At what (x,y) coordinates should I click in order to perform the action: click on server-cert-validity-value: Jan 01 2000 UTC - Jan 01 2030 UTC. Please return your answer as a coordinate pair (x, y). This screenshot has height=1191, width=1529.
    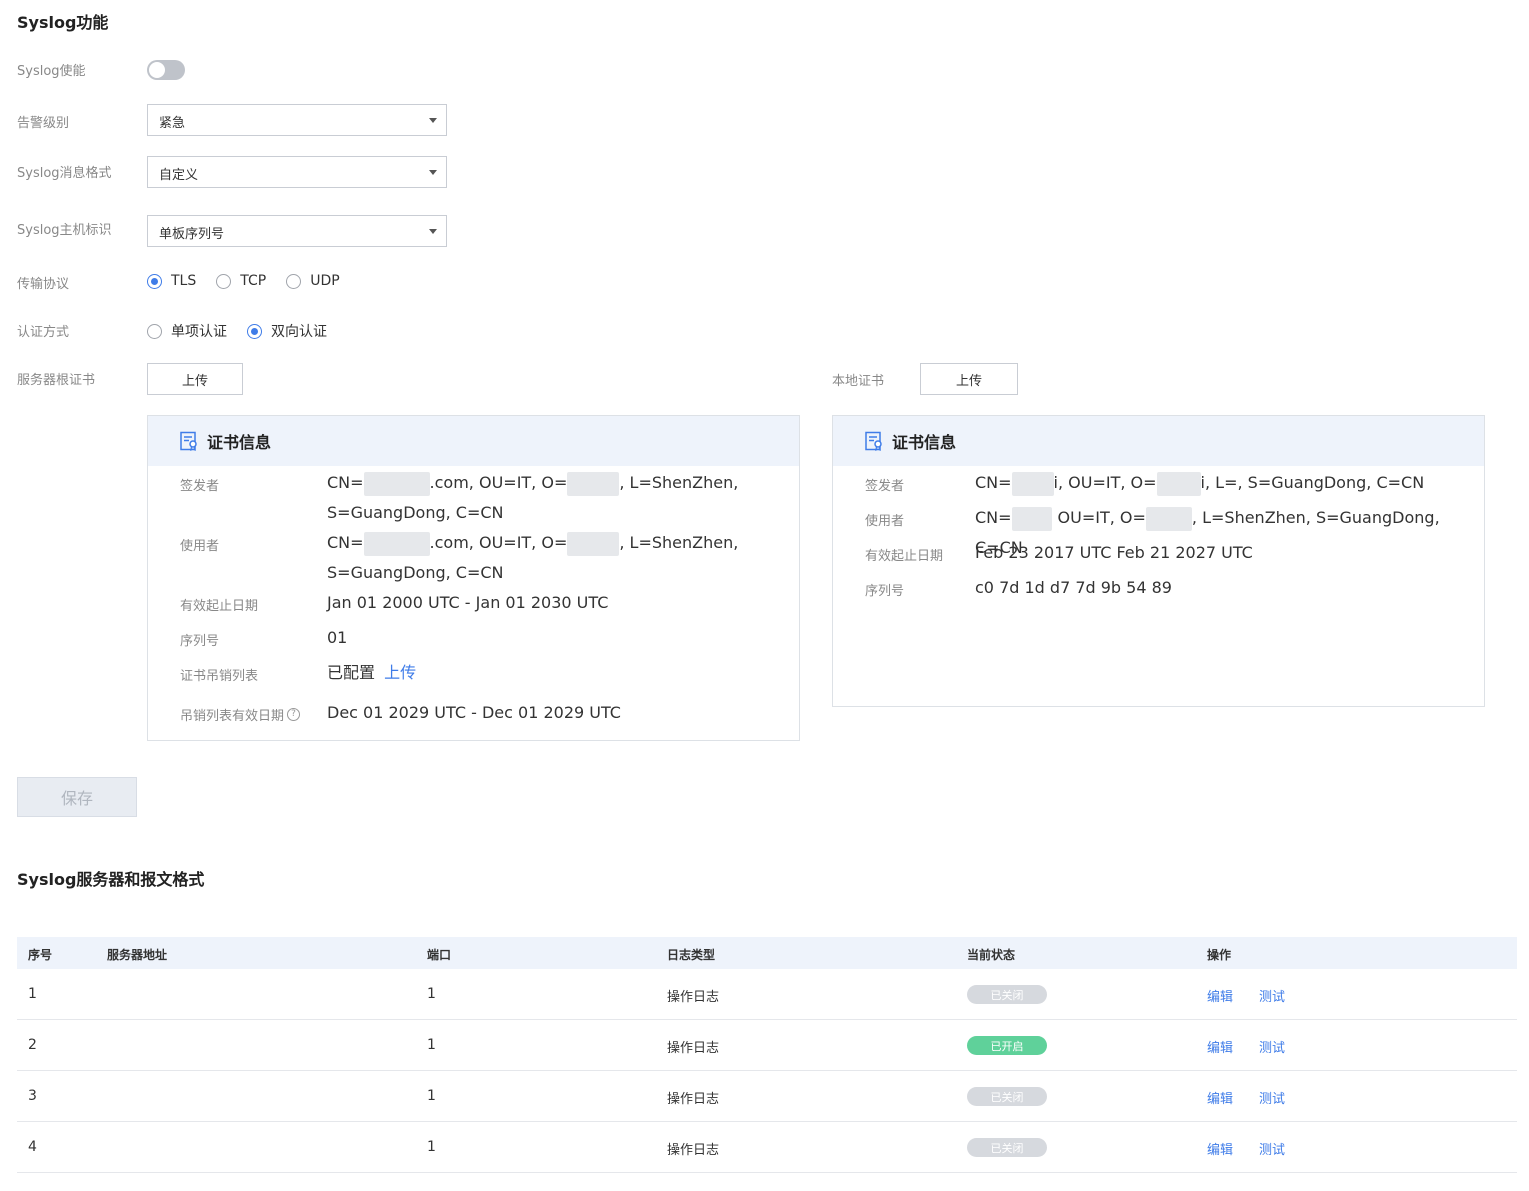
    Looking at the image, I should click on (468, 602).